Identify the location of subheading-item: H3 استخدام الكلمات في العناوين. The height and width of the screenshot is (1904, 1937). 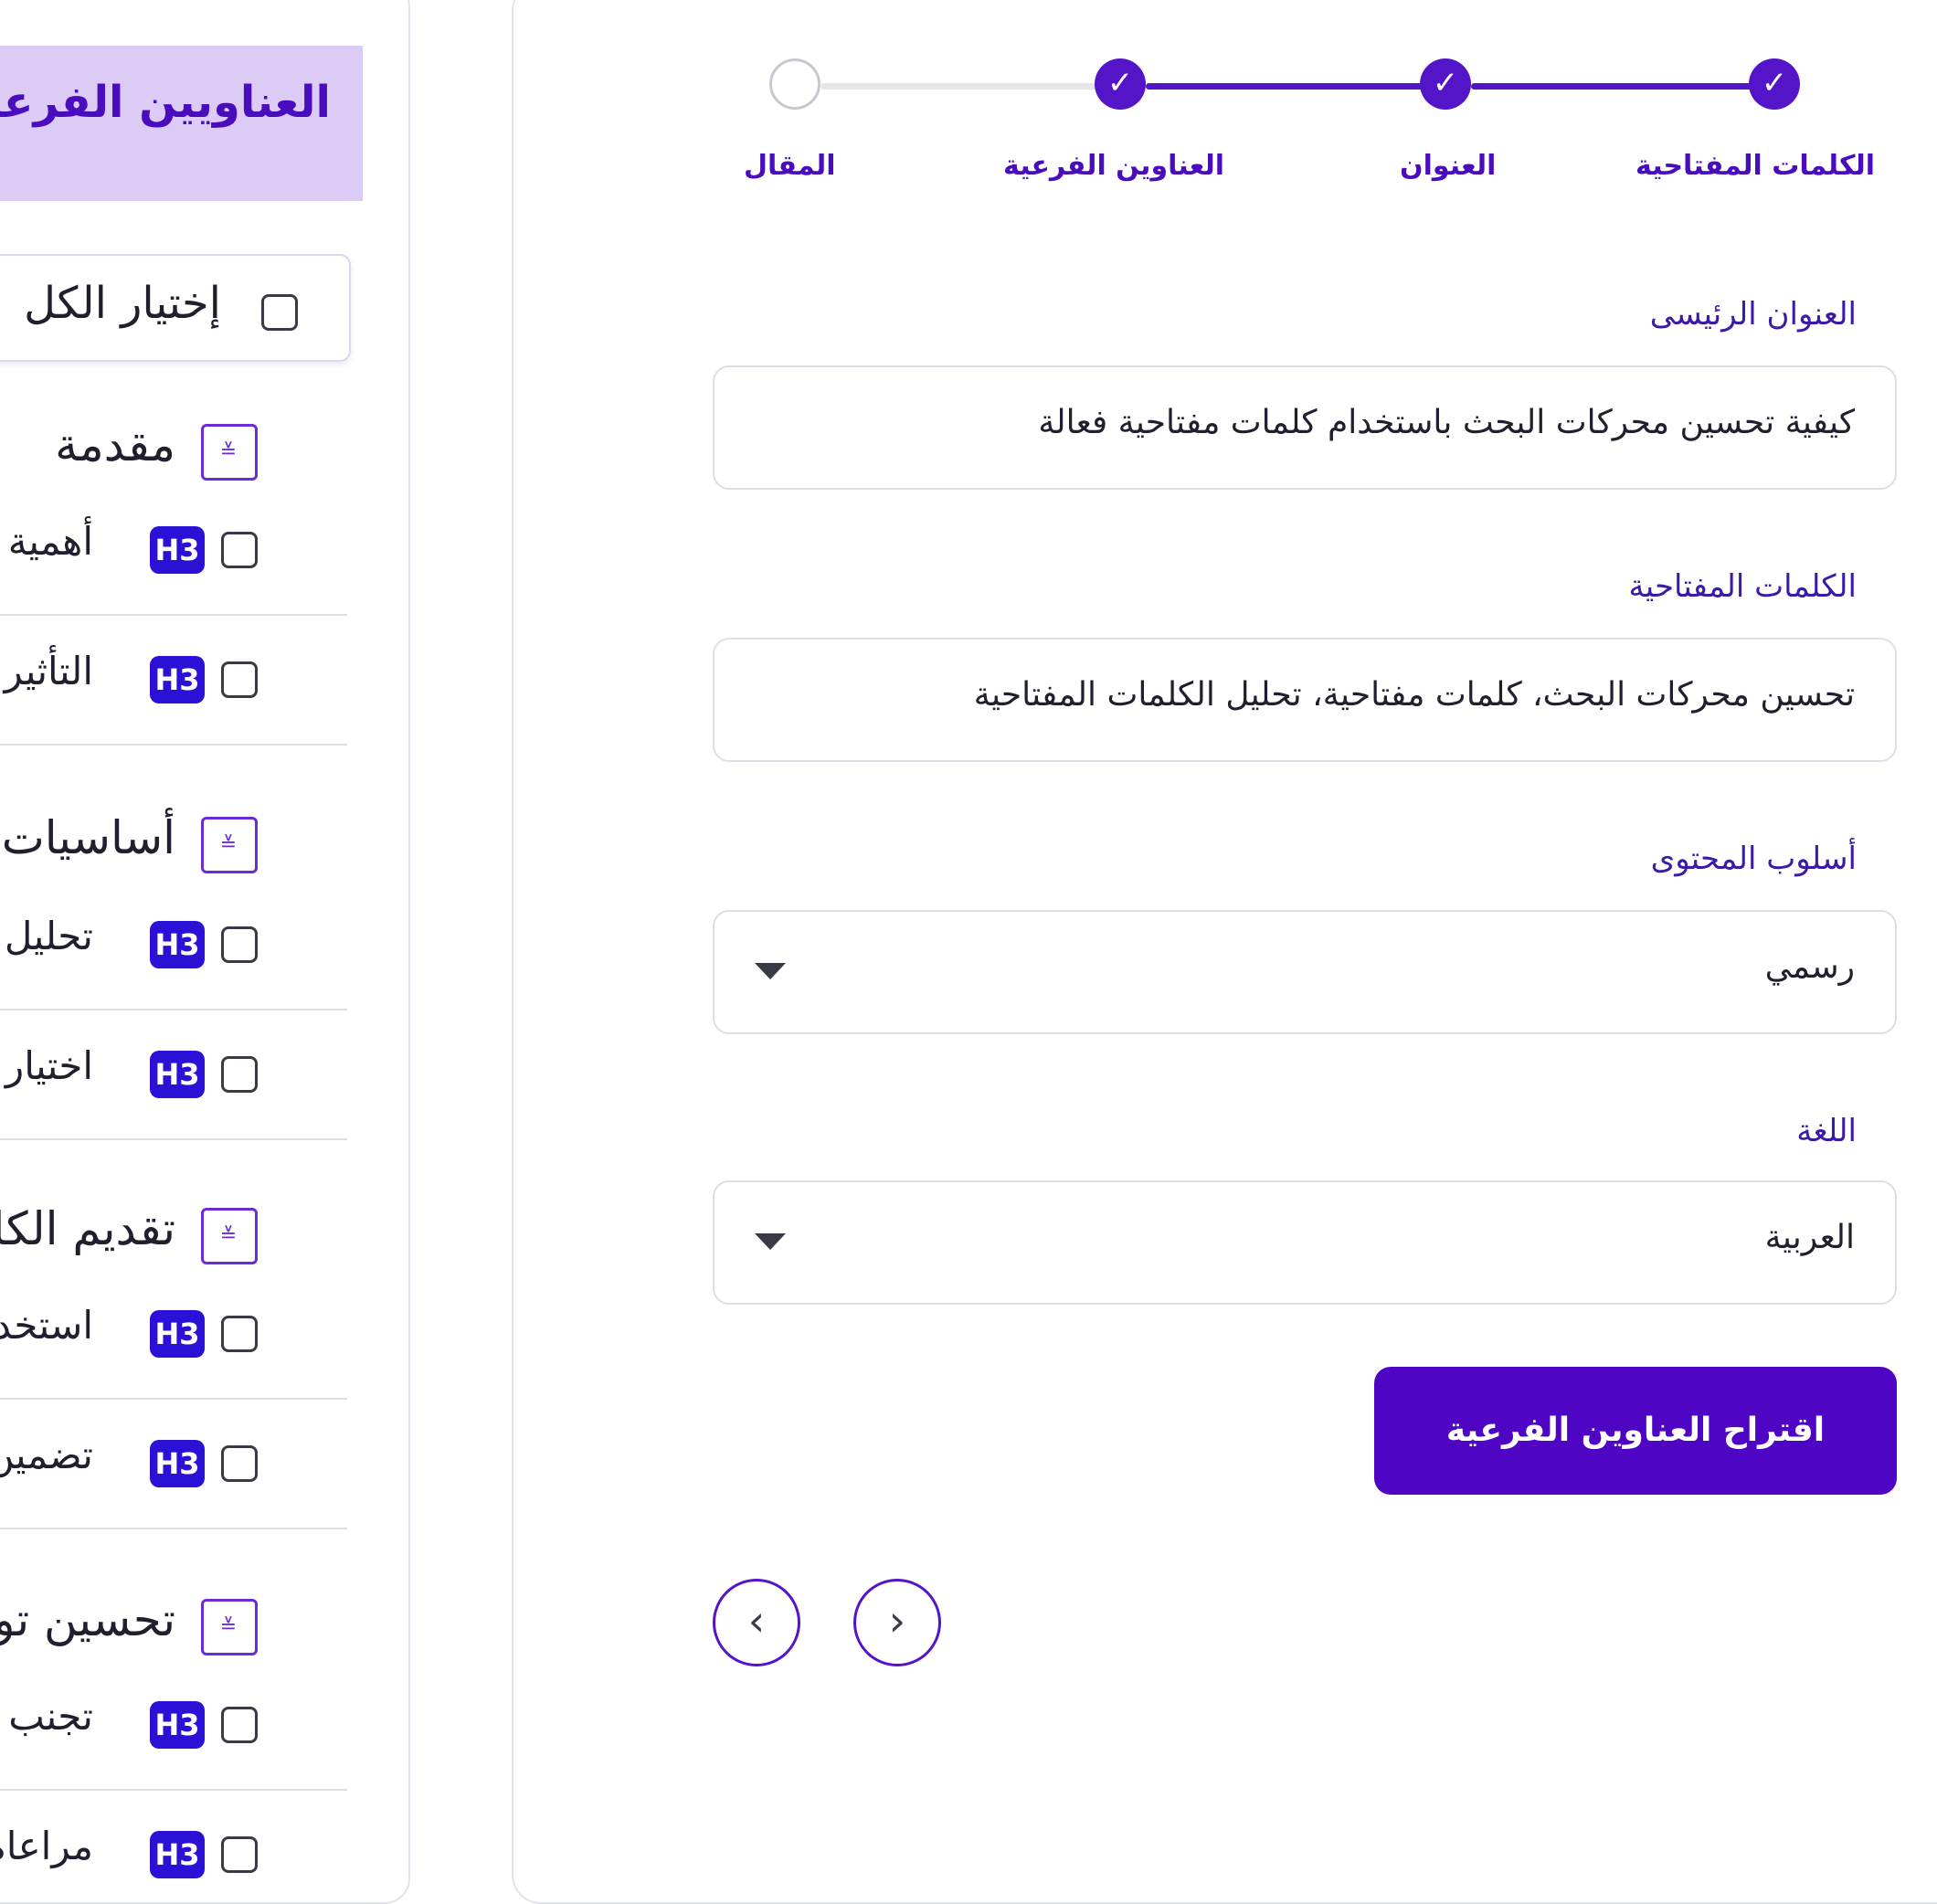
(174, 1334).